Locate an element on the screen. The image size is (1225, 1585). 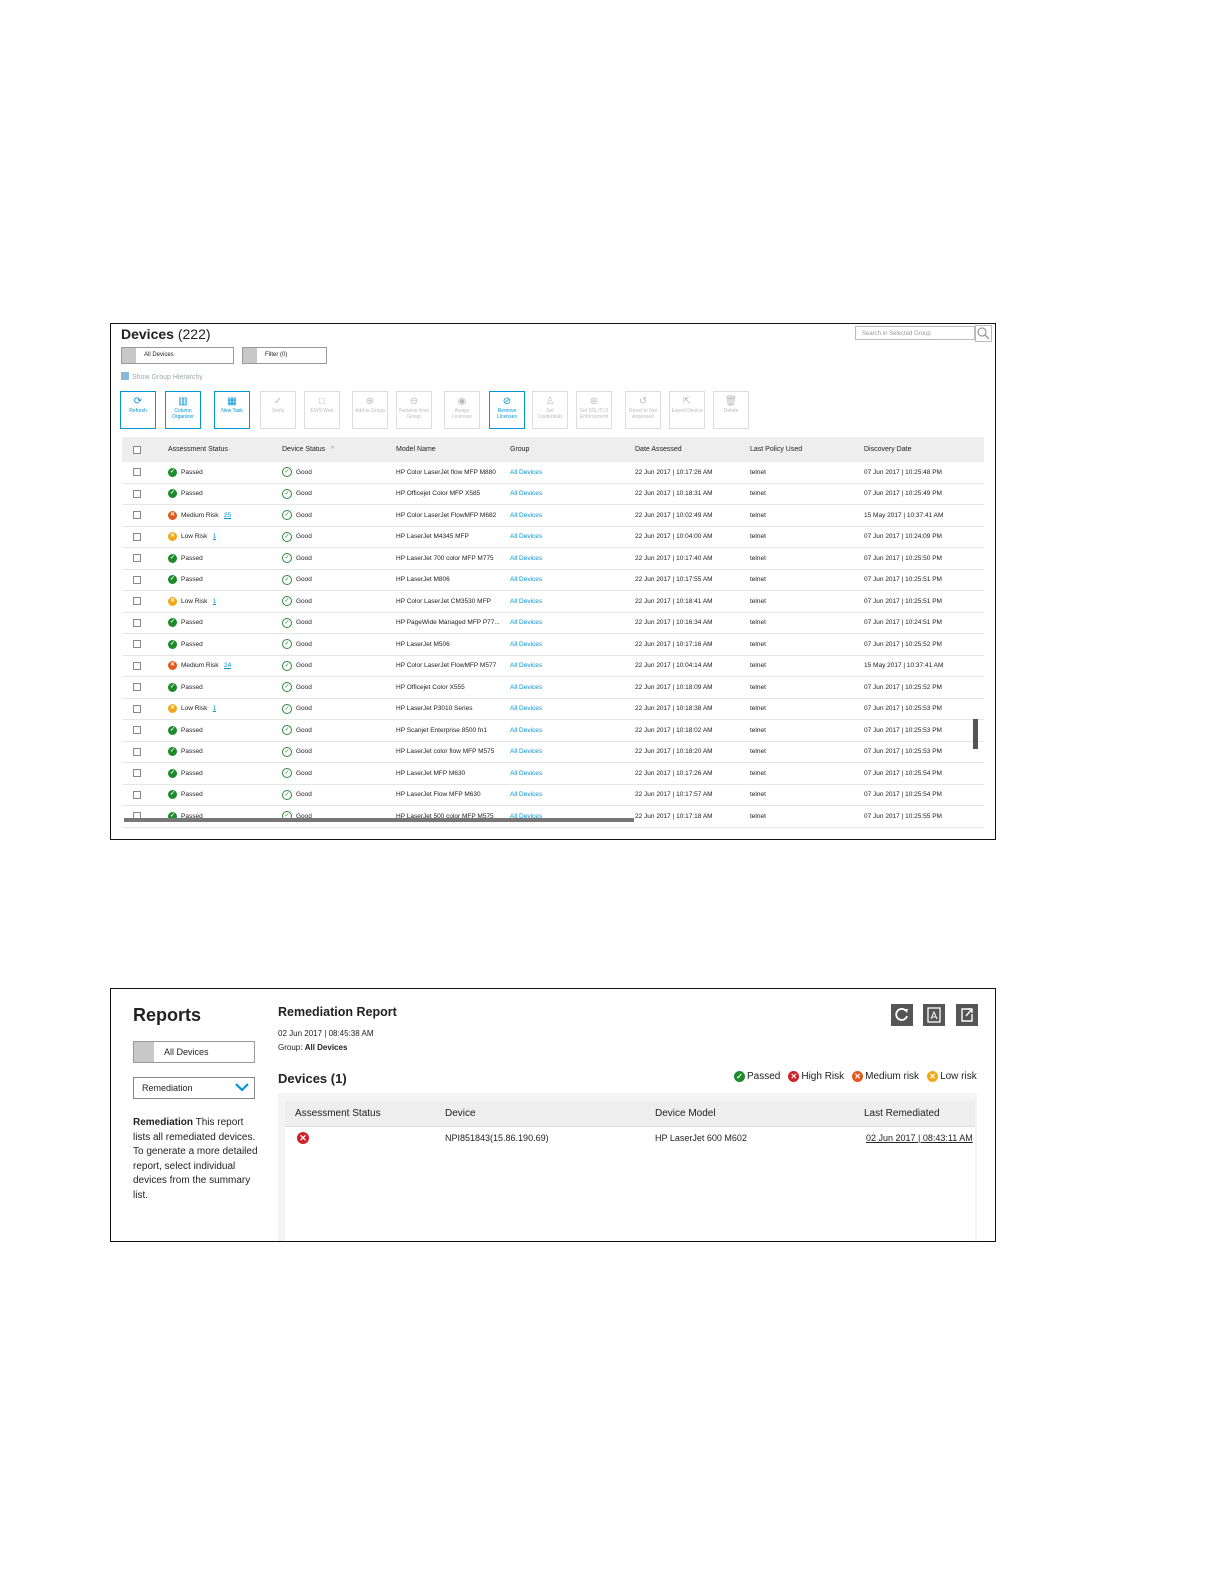
toolbar-button-label: Remove from Group is located at coordinates (413, 414).